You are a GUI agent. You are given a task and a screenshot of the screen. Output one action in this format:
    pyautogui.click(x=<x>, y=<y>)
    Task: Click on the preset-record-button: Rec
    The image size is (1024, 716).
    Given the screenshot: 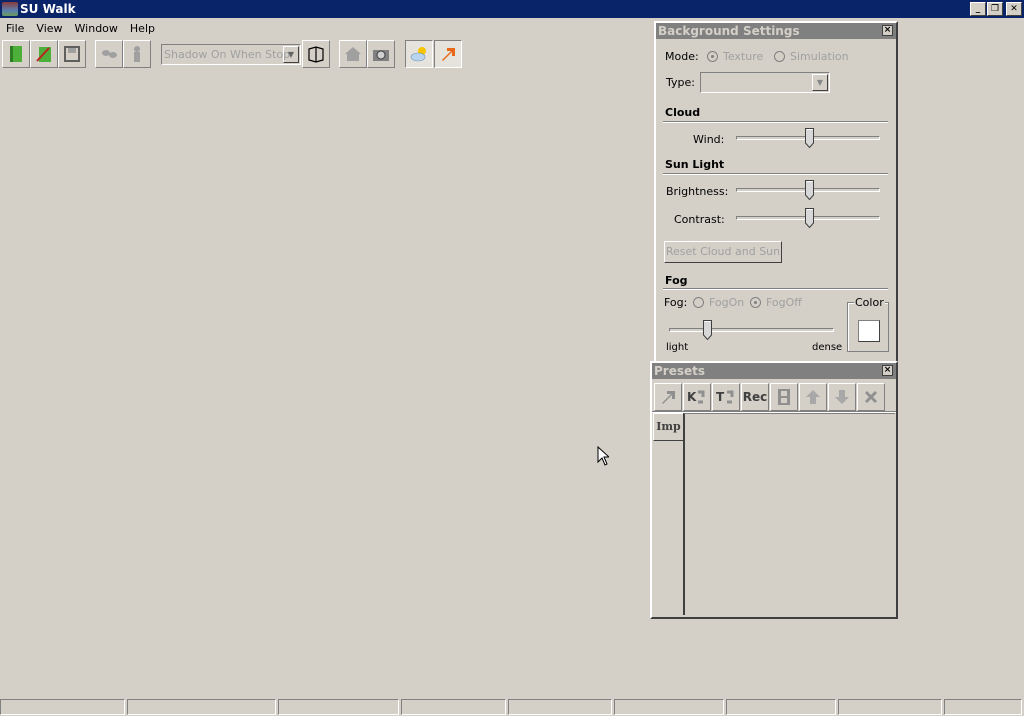 What is the action you would take?
    pyautogui.click(x=755, y=397)
    